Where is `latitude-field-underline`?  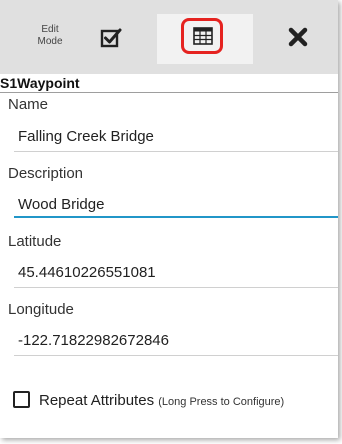 latitude-field-underline is located at coordinates (176, 287).